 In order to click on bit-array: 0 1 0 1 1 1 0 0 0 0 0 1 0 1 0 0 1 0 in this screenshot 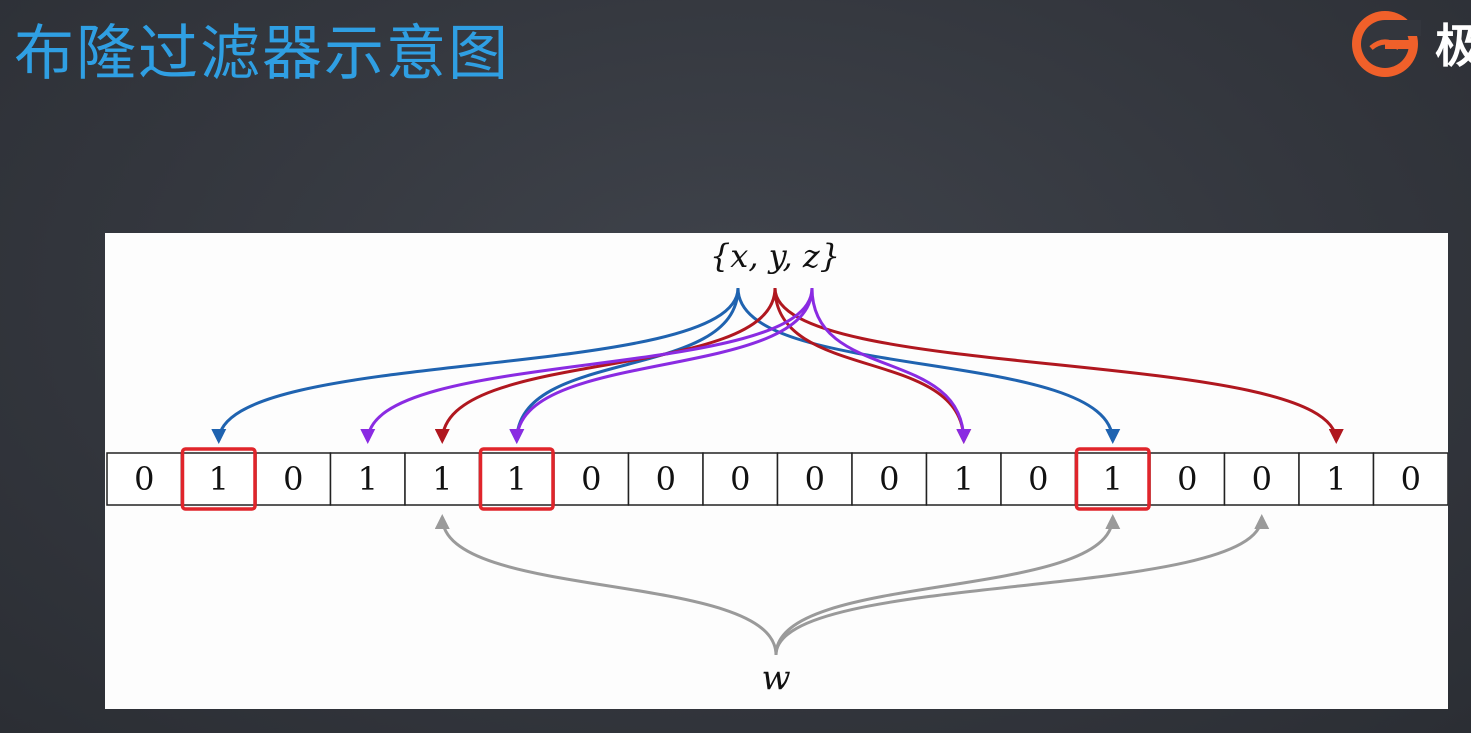, I will do `click(777, 479)`.